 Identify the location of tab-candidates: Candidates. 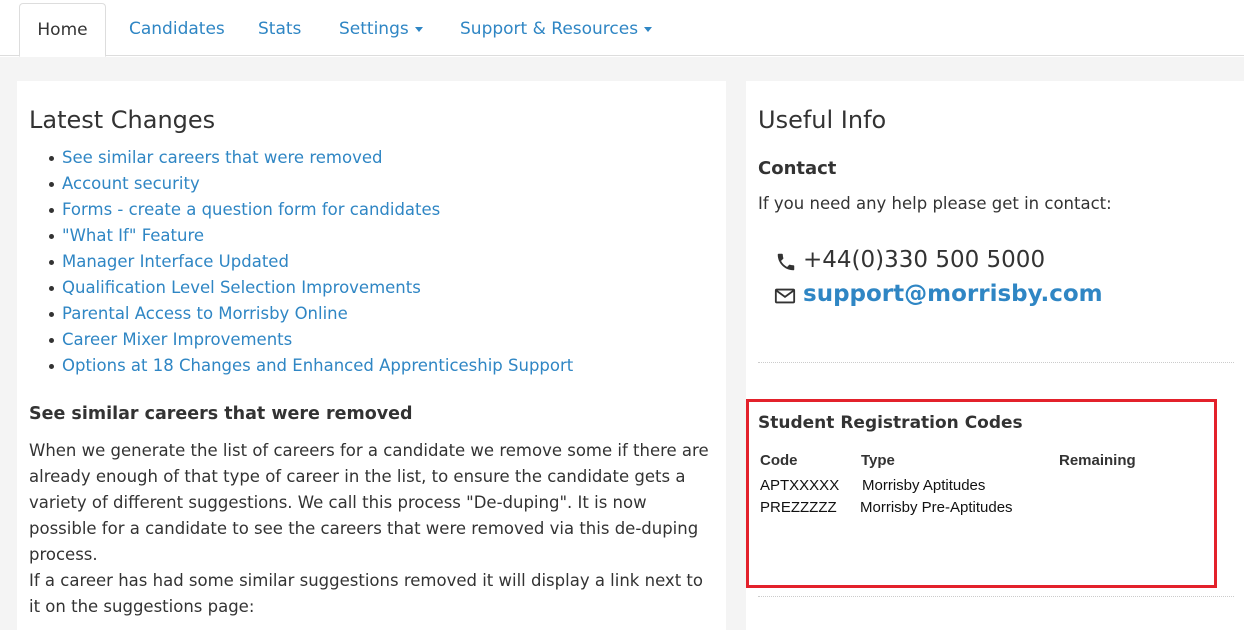
(177, 29).